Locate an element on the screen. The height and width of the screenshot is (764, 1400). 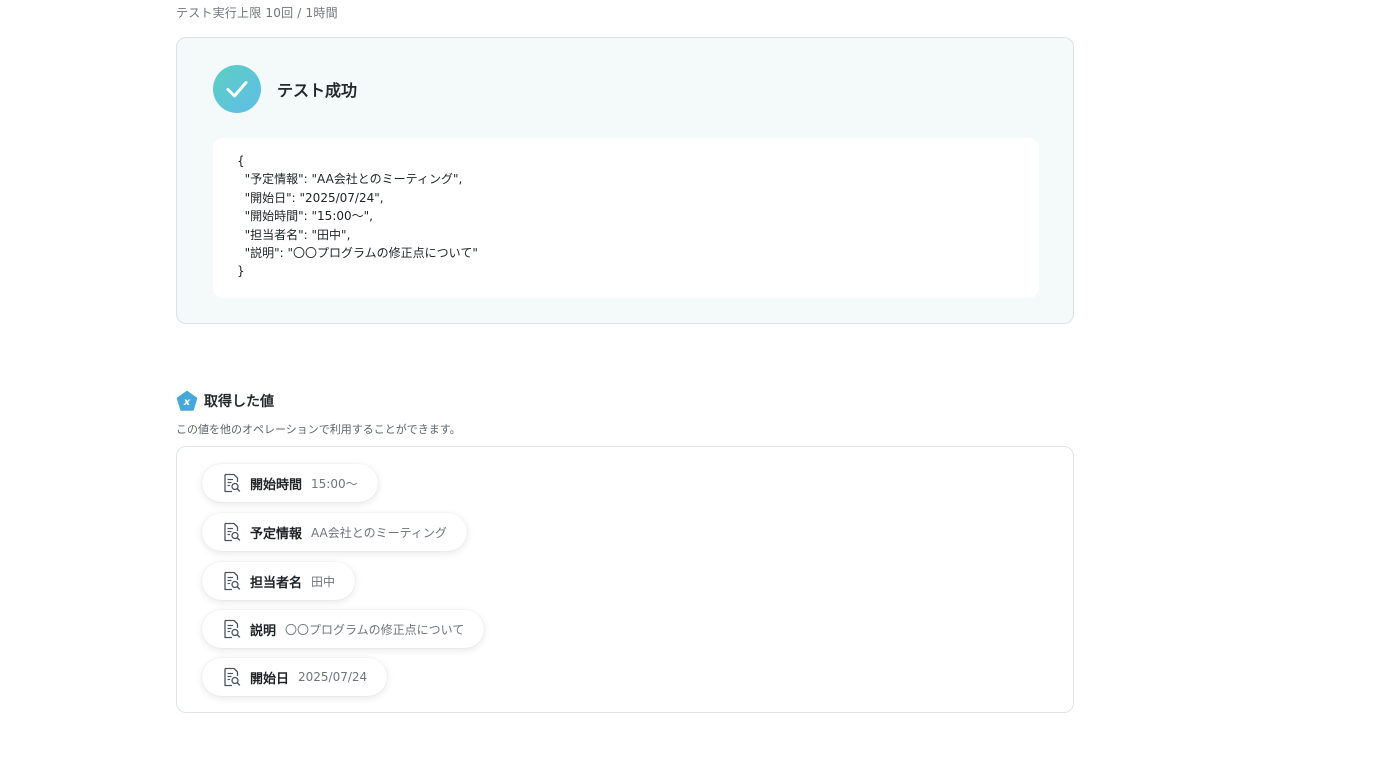
variable-pentagon-icon: x is located at coordinates (187, 400).